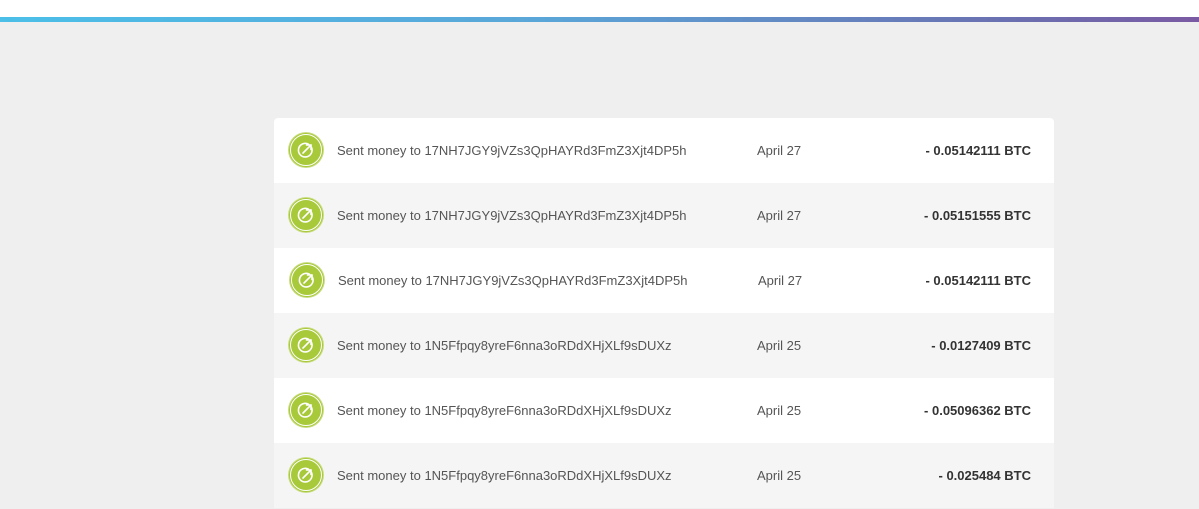  I want to click on transaction-amount: - 0.05151555 BTC, so click(977, 215).